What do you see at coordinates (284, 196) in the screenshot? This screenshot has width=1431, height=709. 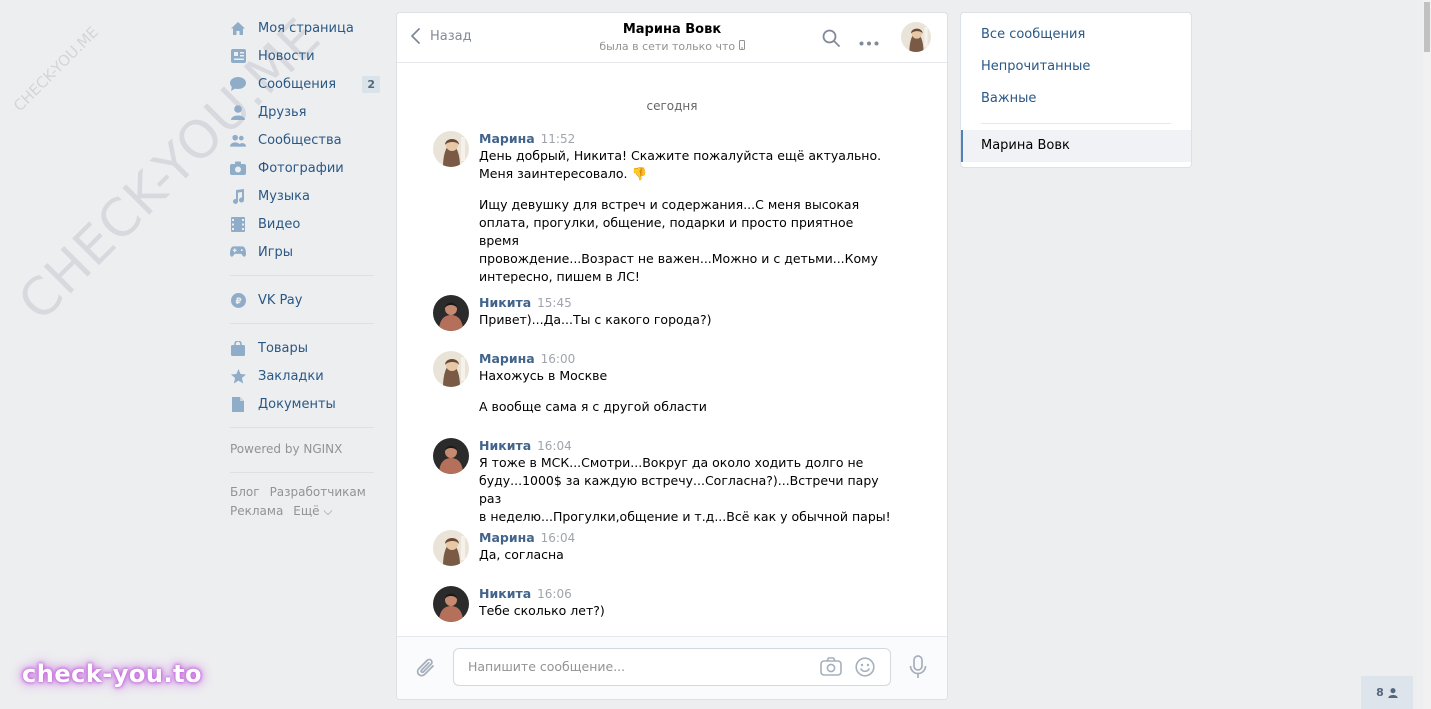 I see `nav-label: Музыка` at bounding box center [284, 196].